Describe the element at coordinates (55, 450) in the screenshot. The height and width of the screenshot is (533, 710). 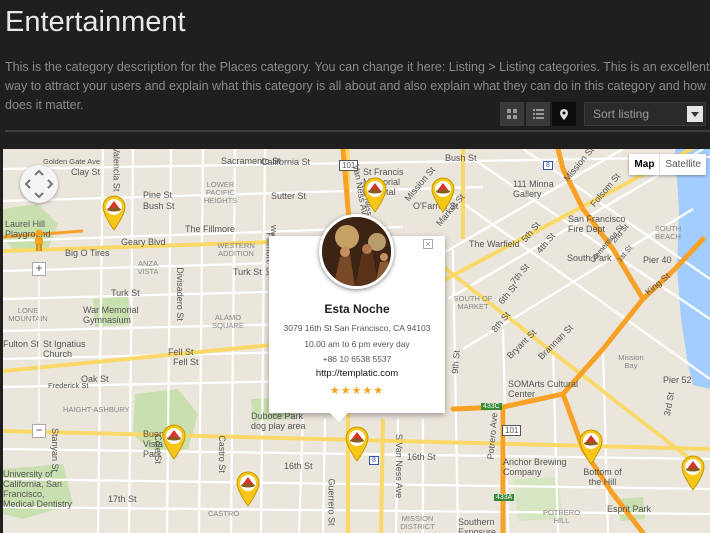
I see `map-label: Stanyan St` at that location.